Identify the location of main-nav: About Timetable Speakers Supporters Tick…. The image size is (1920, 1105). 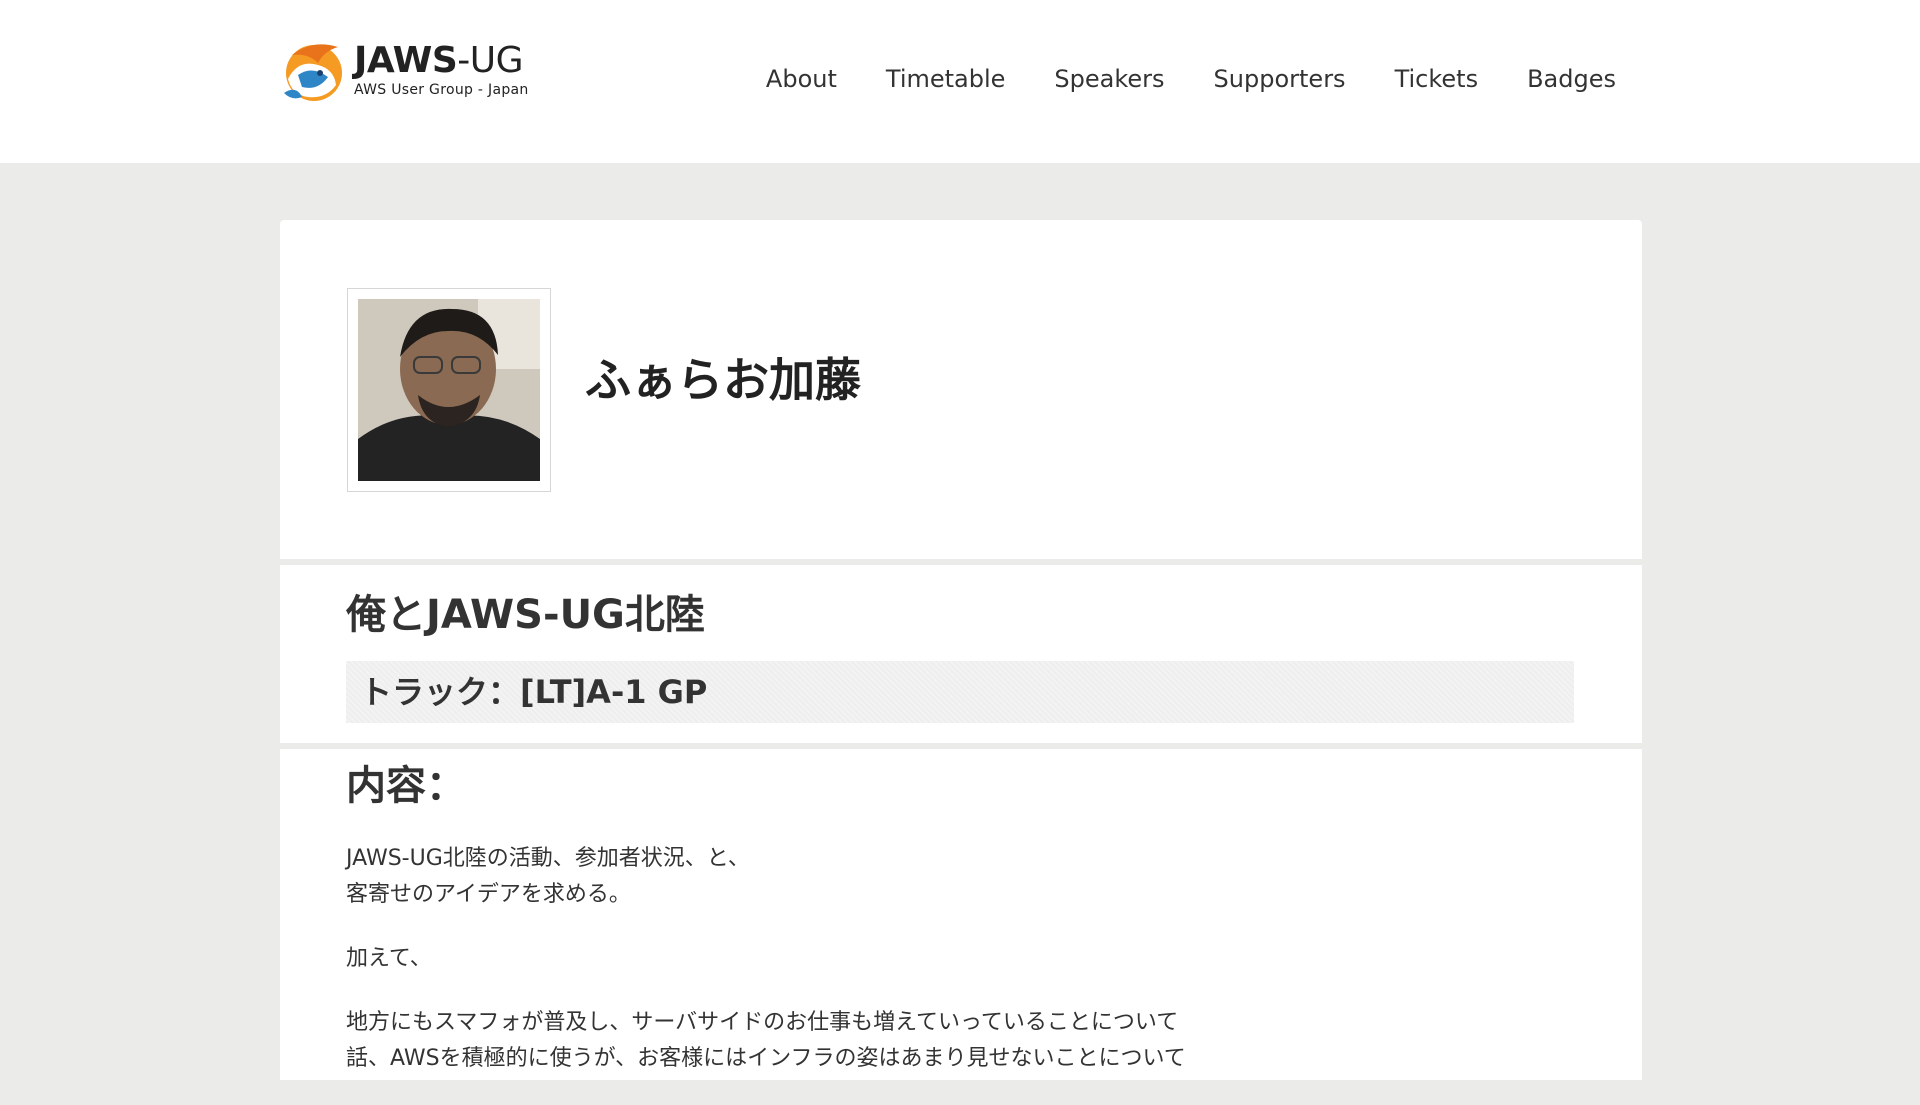
(1191, 79).